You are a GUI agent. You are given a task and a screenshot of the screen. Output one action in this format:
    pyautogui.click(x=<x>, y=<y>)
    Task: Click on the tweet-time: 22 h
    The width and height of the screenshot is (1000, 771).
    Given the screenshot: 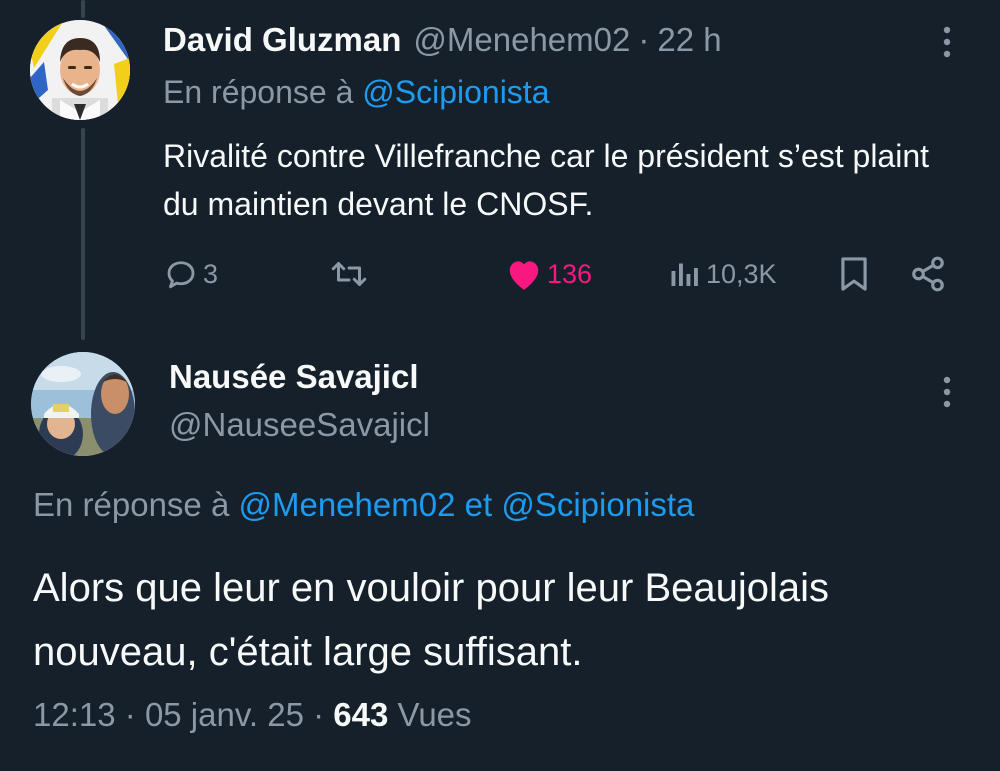 What is the action you would take?
    pyautogui.click(x=689, y=40)
    